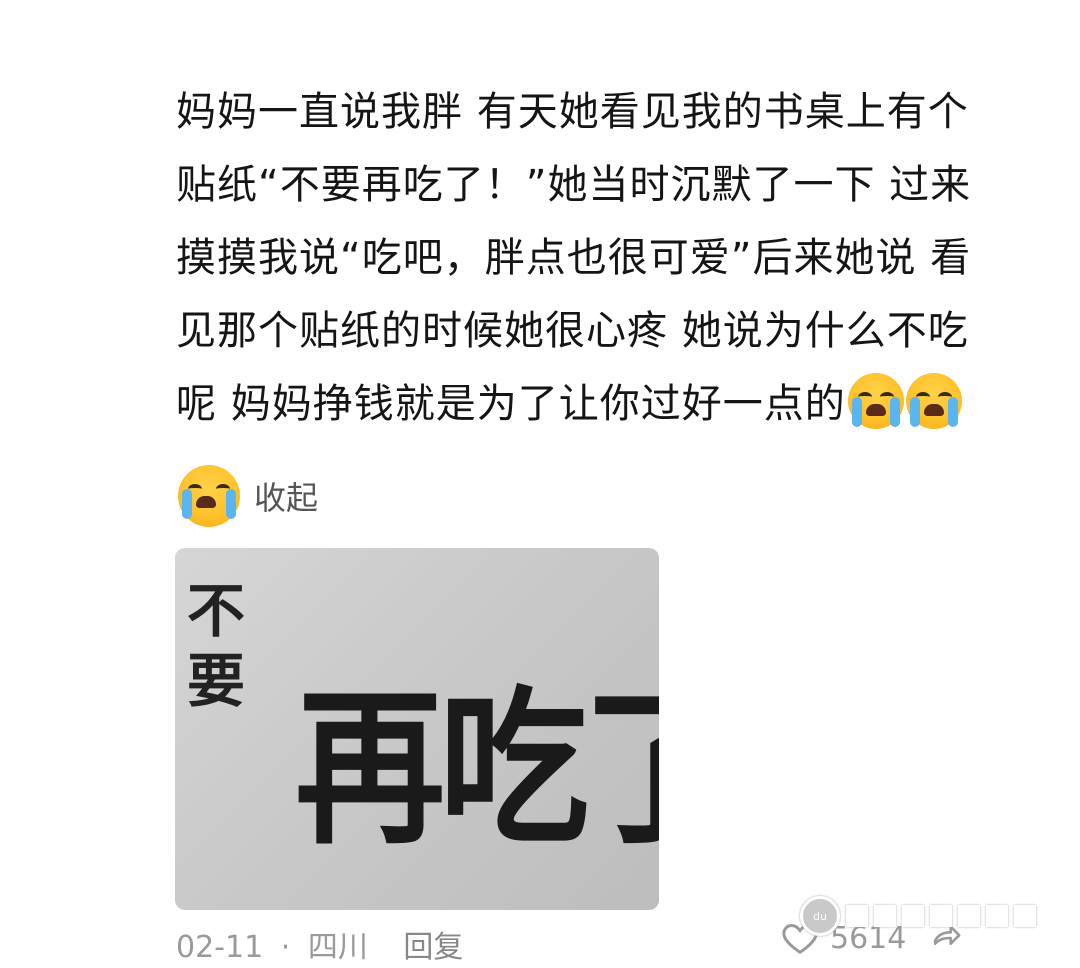 The height and width of the screenshot is (968, 1080). Describe the element at coordinates (511, 404) in the screenshot. I see `comment-line-5-text: 呢 妈妈挣钱就是为了让你过好一点的` at that location.